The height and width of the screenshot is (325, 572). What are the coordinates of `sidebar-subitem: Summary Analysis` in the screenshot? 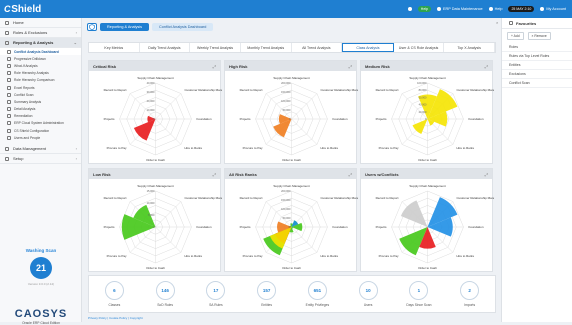 It's located at (40, 101).